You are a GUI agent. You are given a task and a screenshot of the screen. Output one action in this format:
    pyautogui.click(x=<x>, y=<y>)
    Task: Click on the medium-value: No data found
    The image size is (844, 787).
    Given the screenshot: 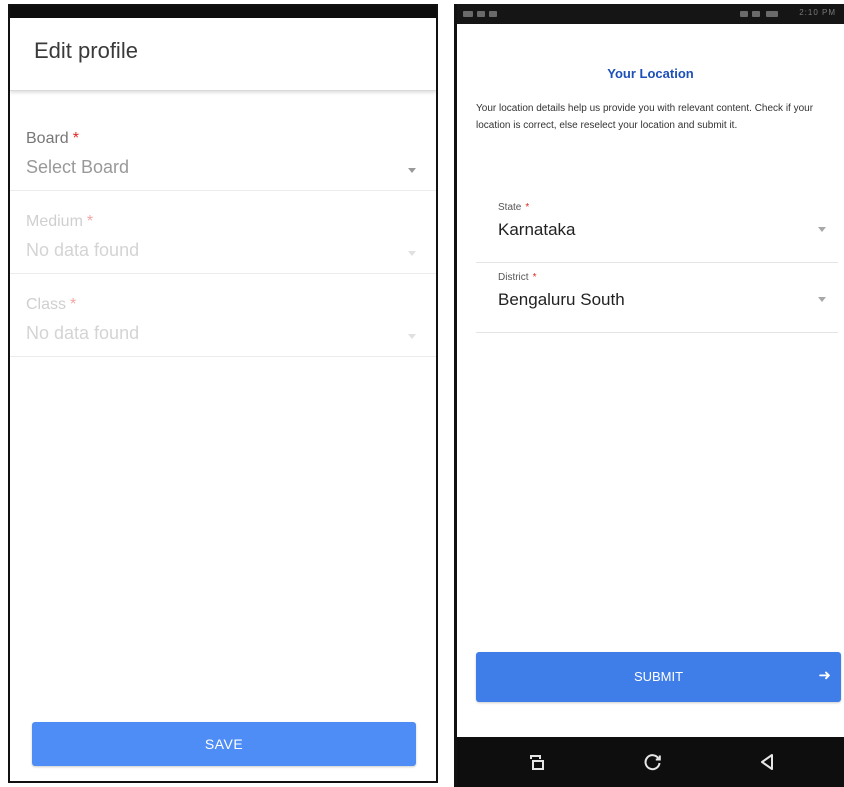 What is the action you would take?
    pyautogui.click(x=83, y=250)
    